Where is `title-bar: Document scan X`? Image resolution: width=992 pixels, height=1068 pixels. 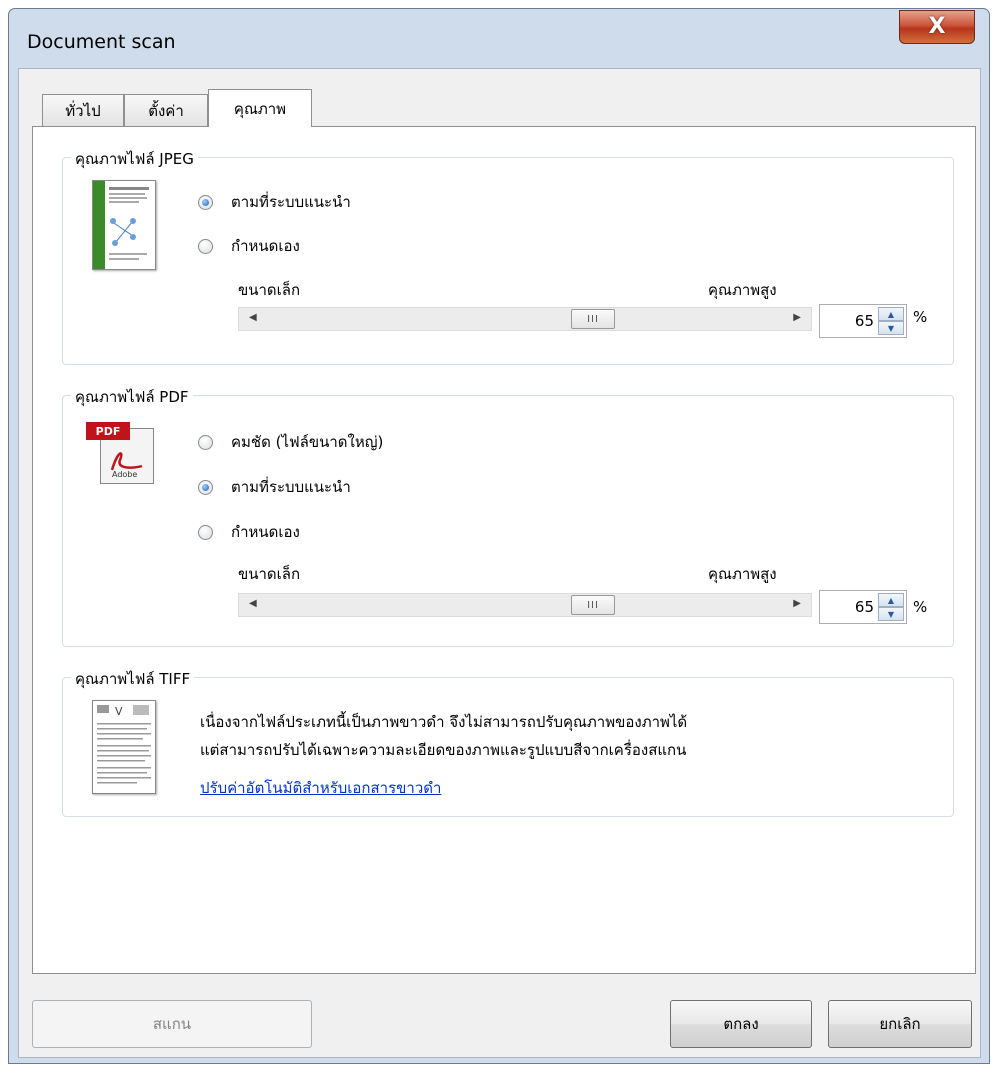 title-bar: Document scan X is located at coordinates (499, 39).